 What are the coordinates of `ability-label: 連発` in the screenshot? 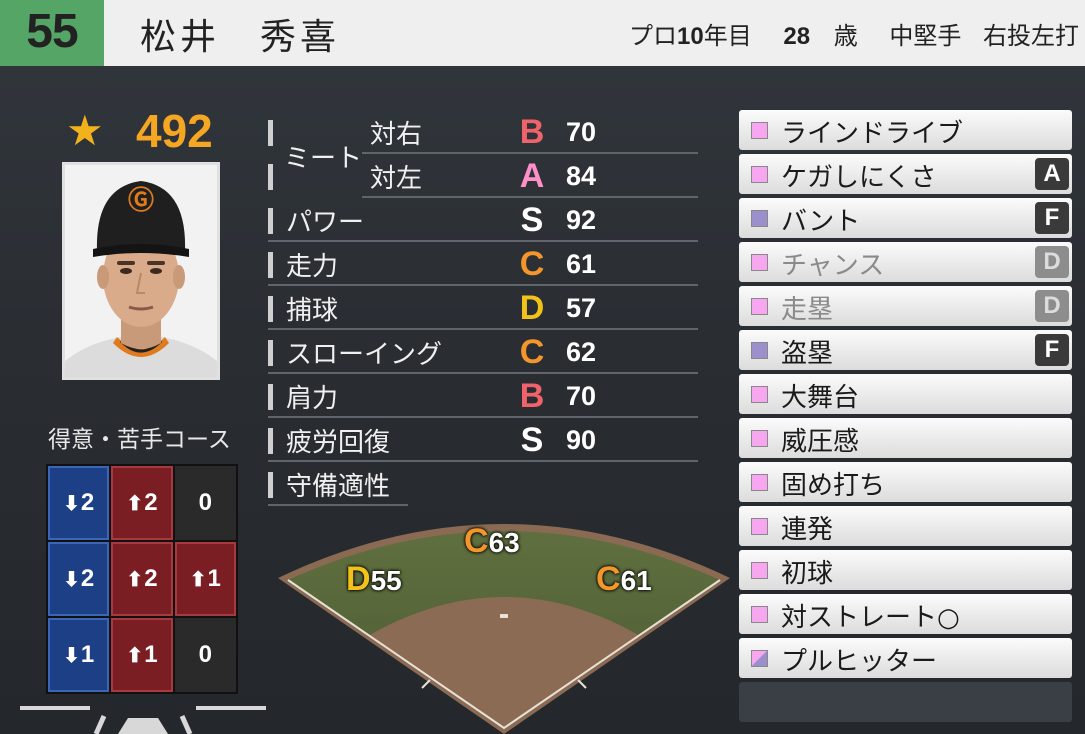 It's located at (807, 530).